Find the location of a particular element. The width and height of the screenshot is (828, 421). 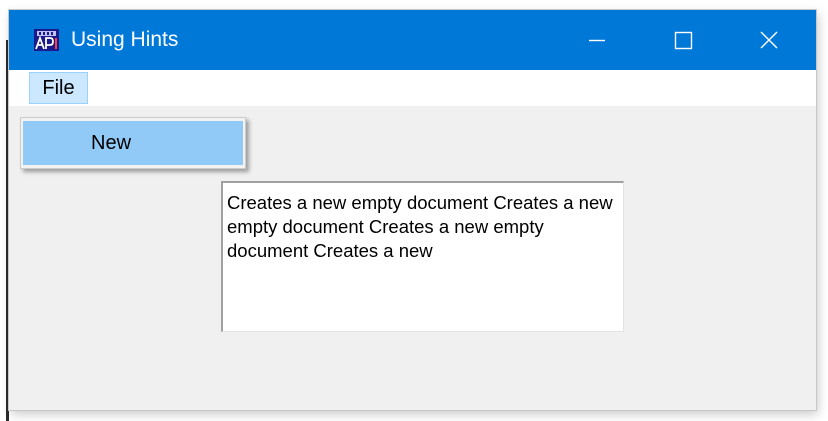

window-title: Using Hints is located at coordinates (125, 39).